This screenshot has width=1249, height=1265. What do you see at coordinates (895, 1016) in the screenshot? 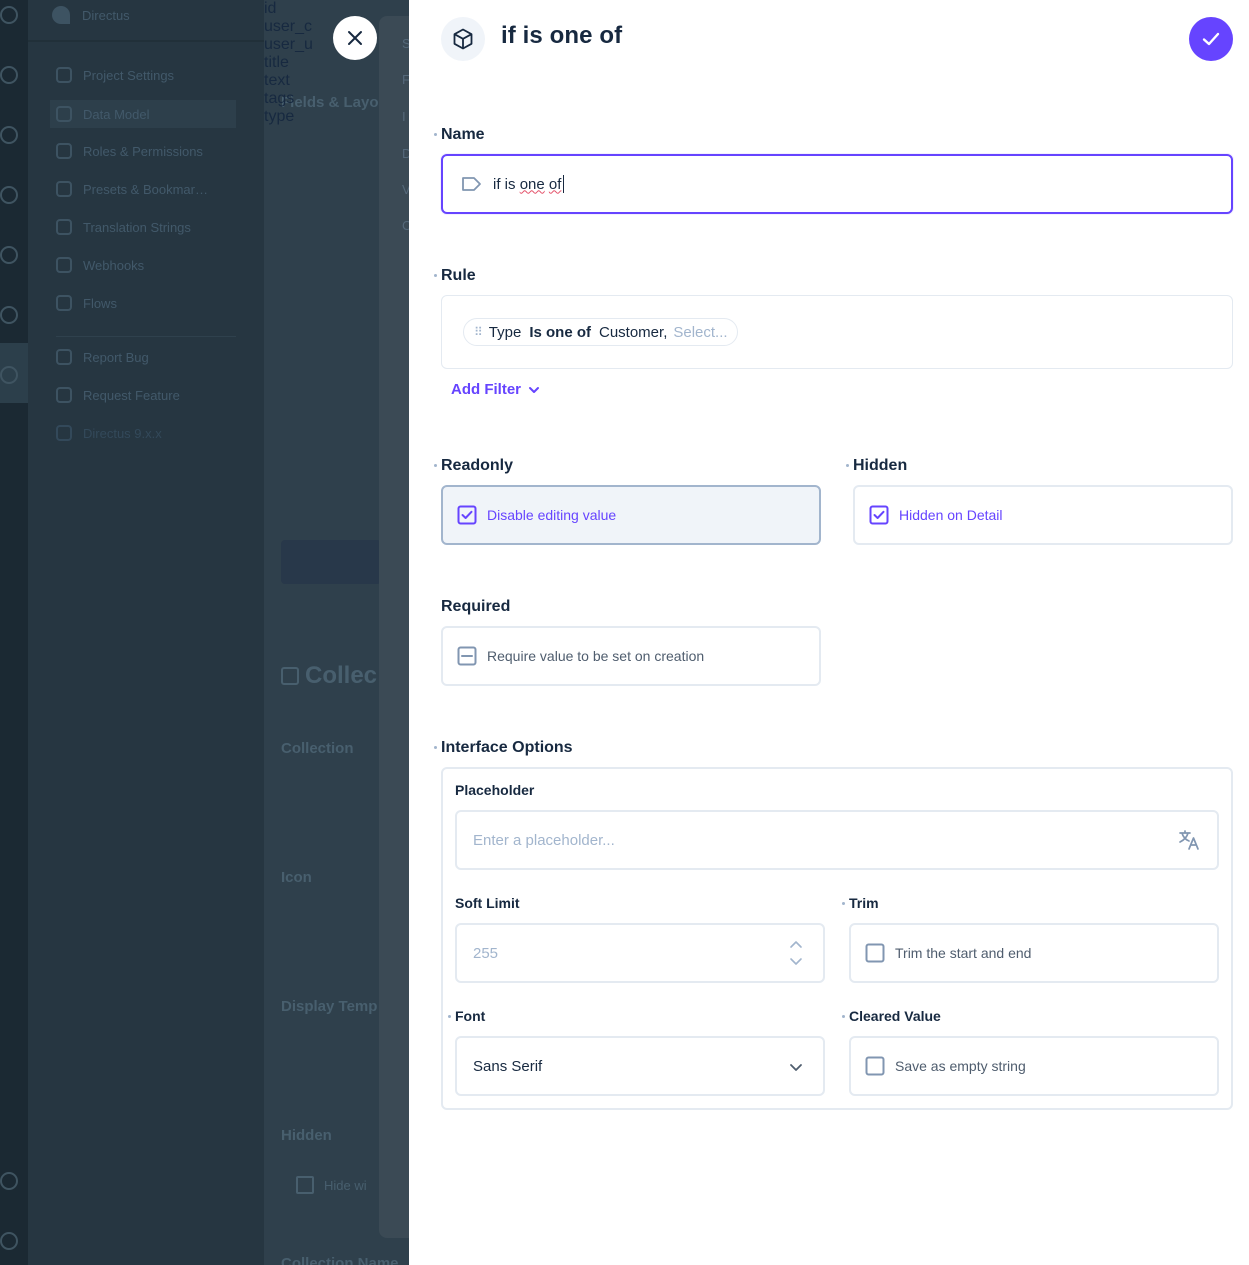
I see `cleared-value-label: Cleared Value` at bounding box center [895, 1016].